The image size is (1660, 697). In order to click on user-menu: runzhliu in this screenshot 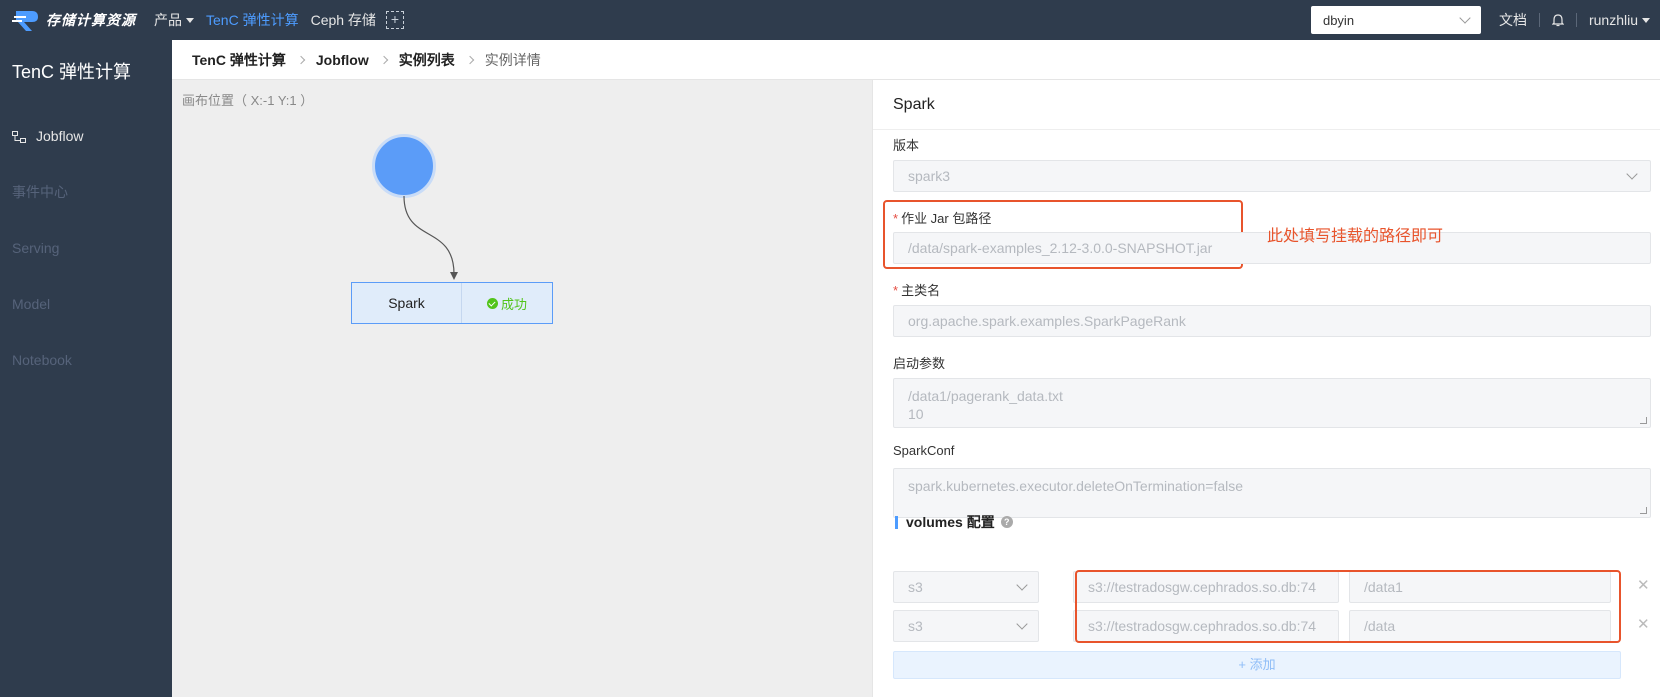, I will do `click(1619, 20)`.